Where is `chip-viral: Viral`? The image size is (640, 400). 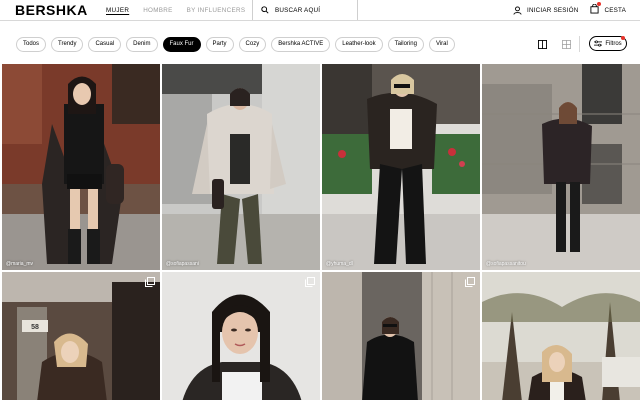 chip-viral: Viral is located at coordinates (441, 44).